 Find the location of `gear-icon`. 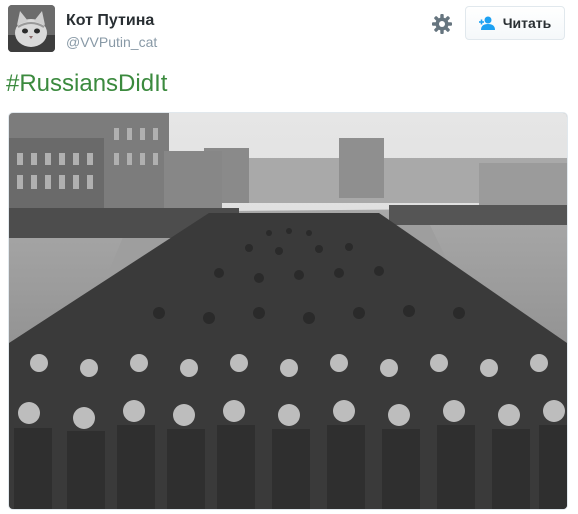

gear-icon is located at coordinates (442, 24).